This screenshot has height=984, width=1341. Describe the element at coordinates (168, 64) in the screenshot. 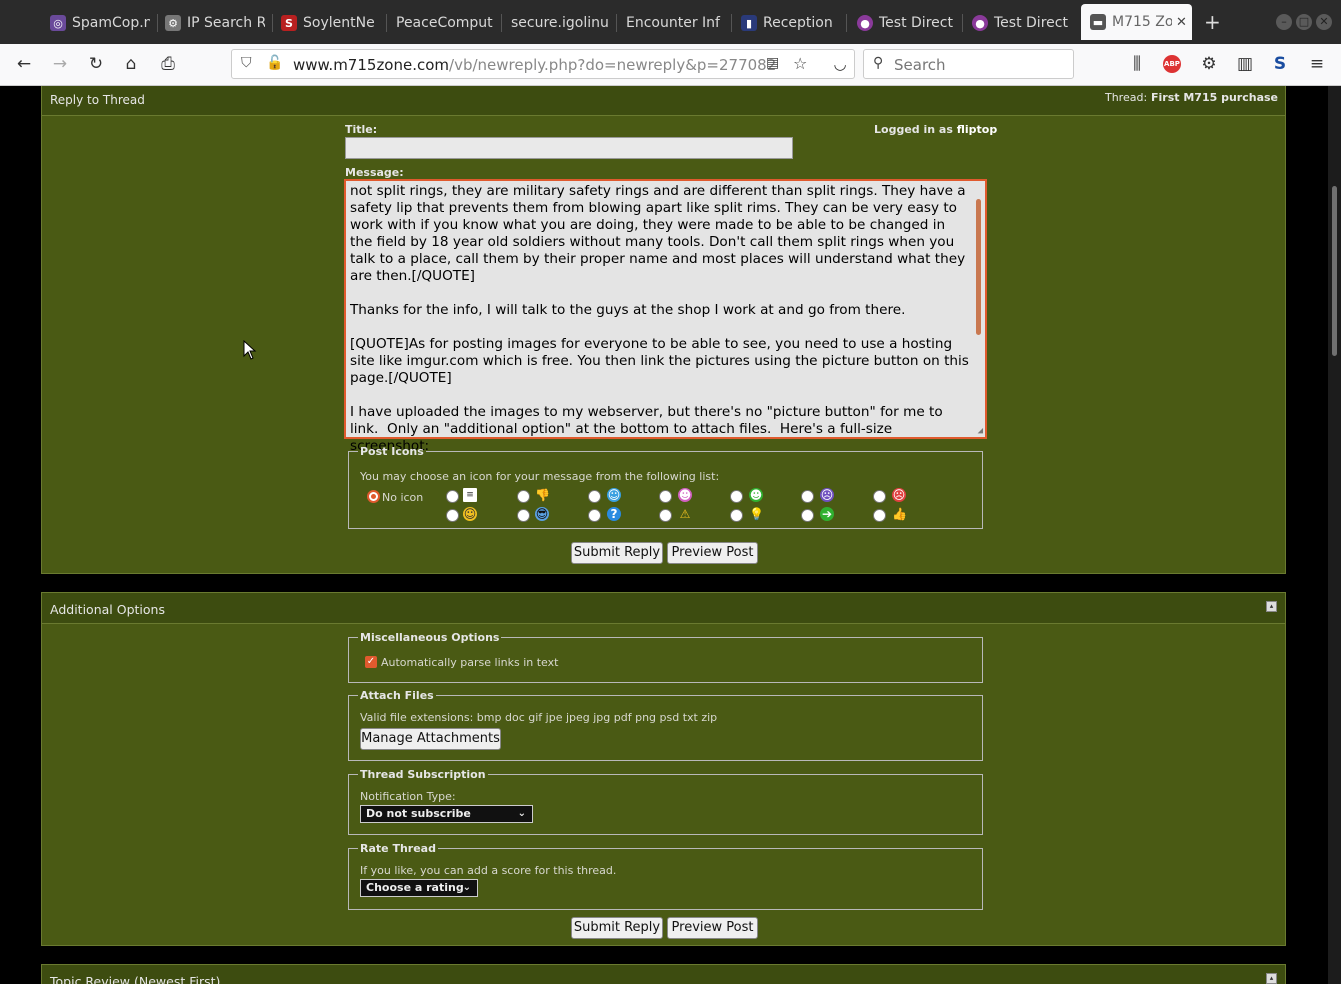

I see `print-icon: ⎙` at that location.